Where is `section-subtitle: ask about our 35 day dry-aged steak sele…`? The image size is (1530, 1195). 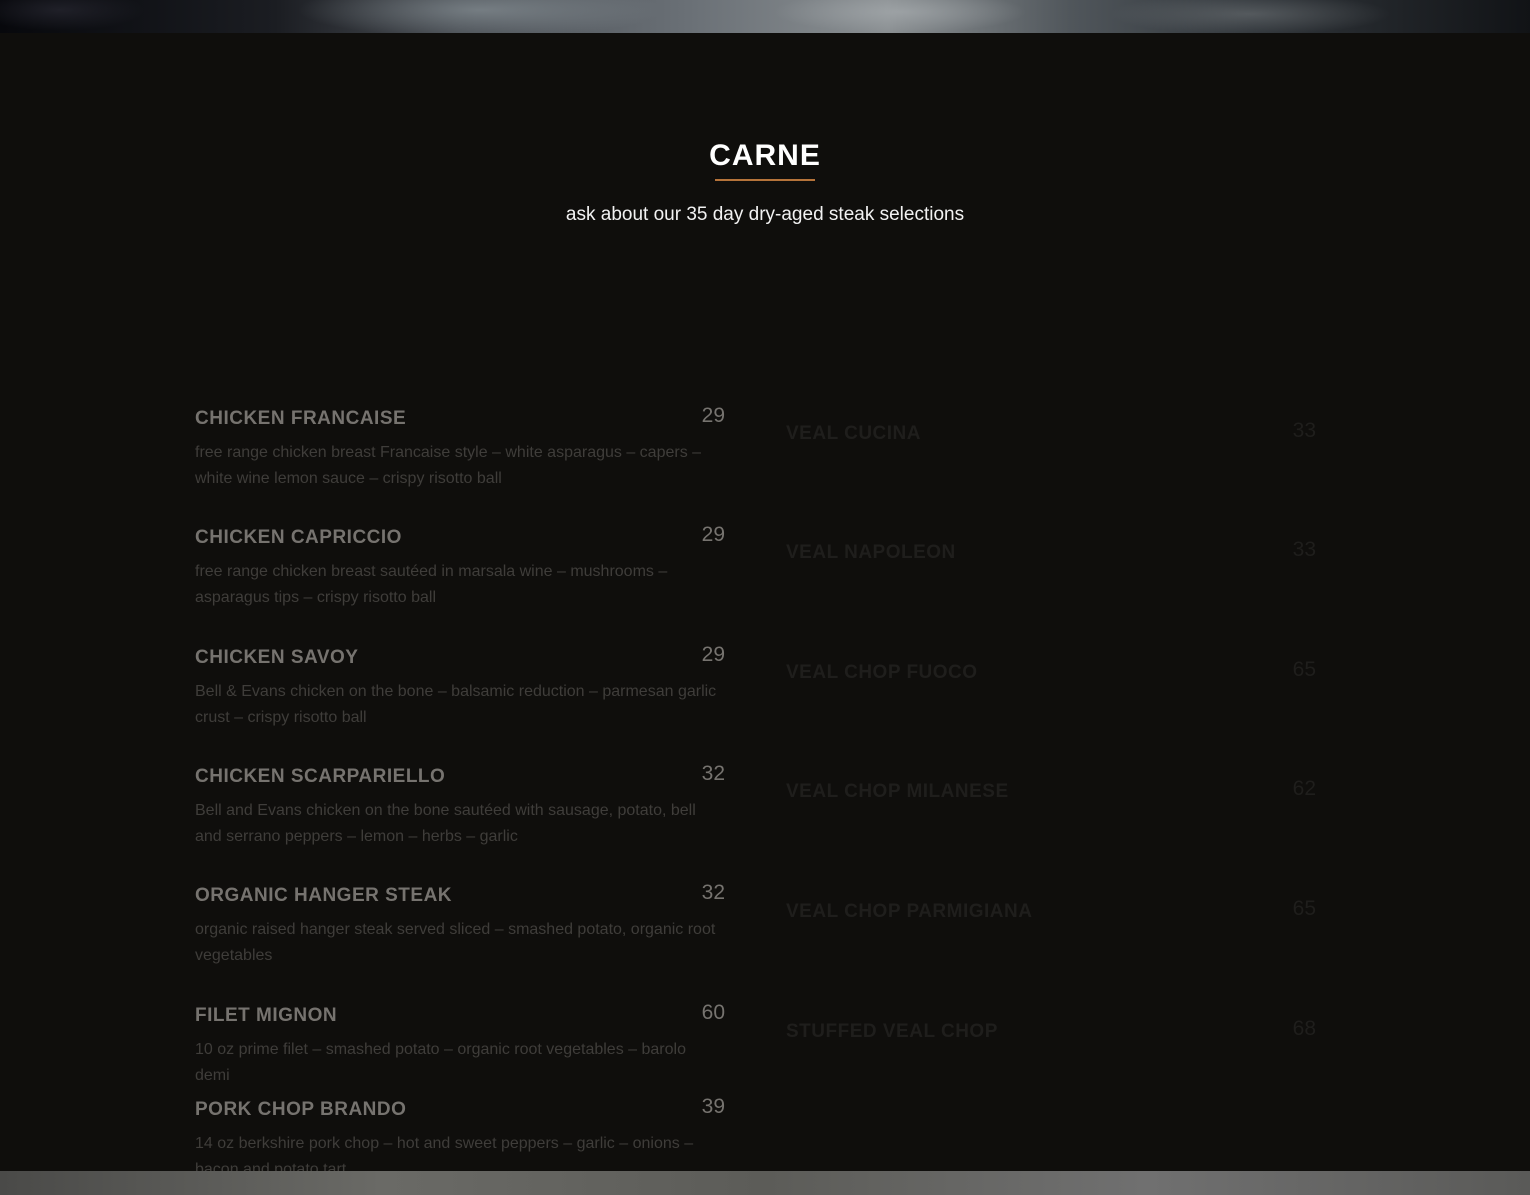 section-subtitle: ask about our 35 day dry-aged steak sele… is located at coordinates (765, 214).